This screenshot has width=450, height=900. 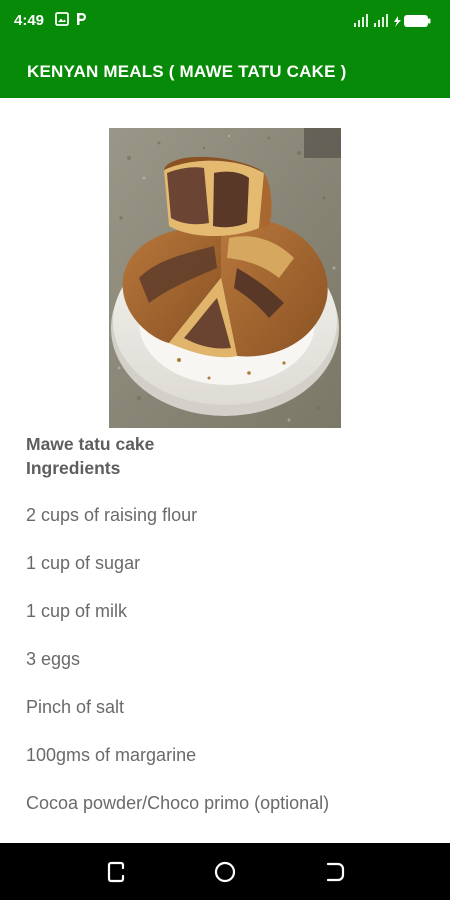 What do you see at coordinates (187, 71) in the screenshot?
I see `app-bar-title: KENYAN MEALS ( MAWE TATU CAKE )` at bounding box center [187, 71].